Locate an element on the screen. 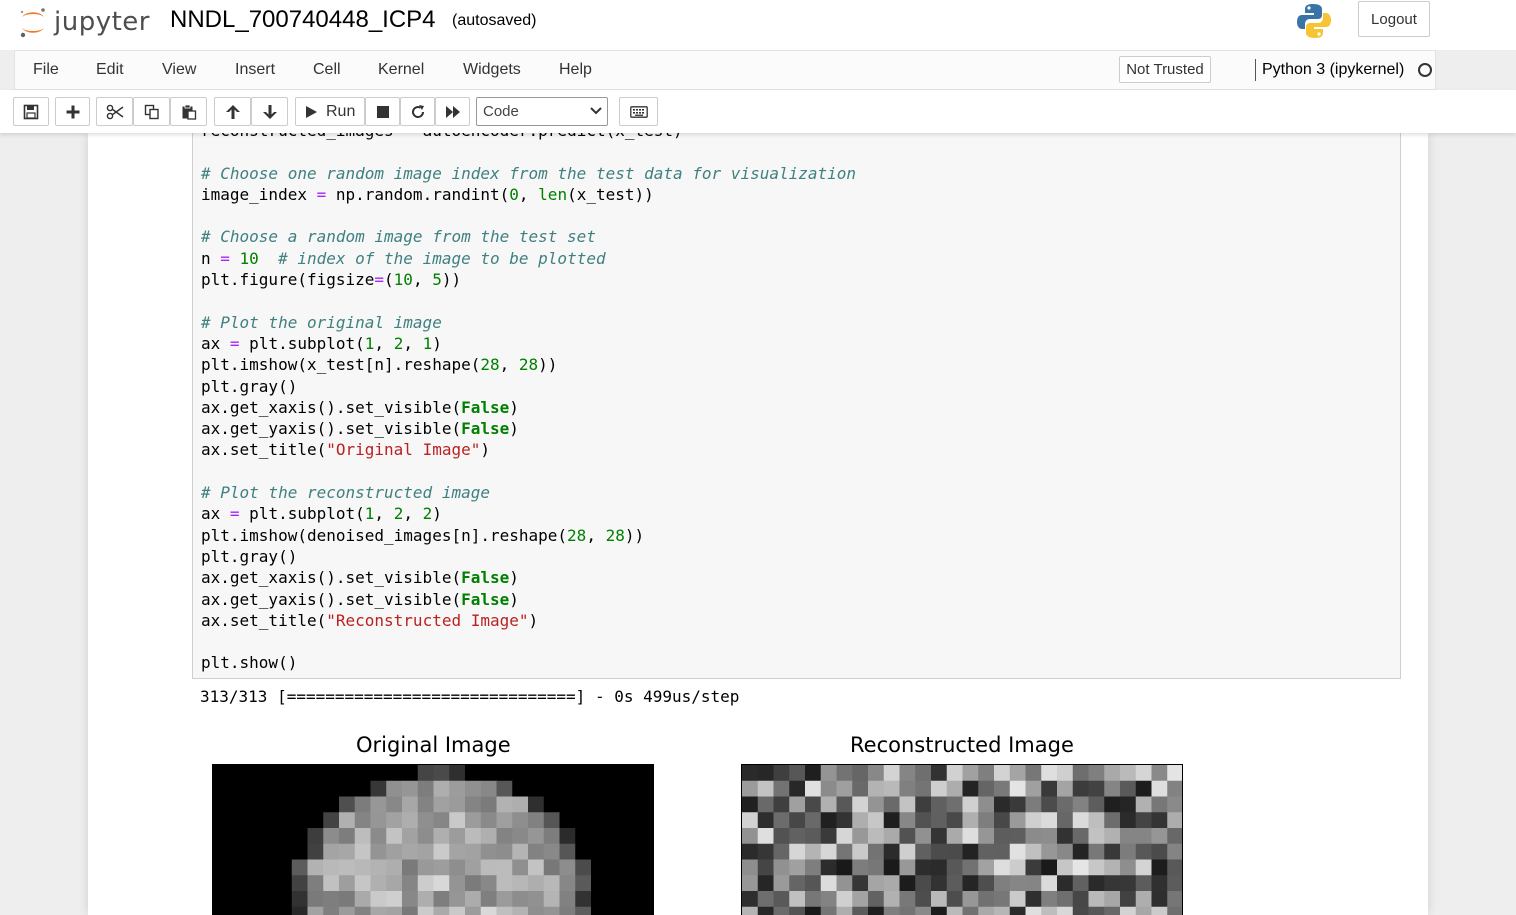 The image size is (1516, 915). jupyter-logo: jupyter is located at coordinates (84, 22).